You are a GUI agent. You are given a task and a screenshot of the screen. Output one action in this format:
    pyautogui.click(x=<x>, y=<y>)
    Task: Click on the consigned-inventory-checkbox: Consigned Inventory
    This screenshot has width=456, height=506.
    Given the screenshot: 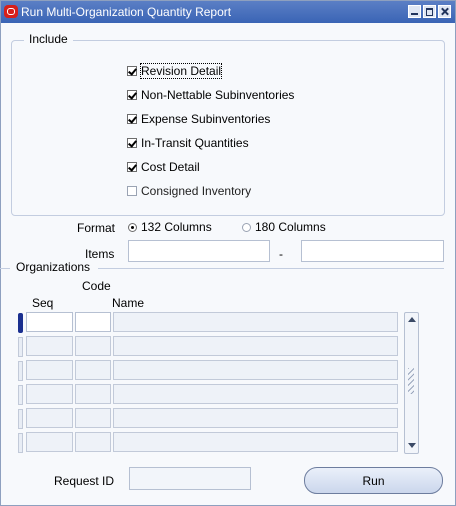 What is the action you would take?
    pyautogui.click(x=189, y=191)
    